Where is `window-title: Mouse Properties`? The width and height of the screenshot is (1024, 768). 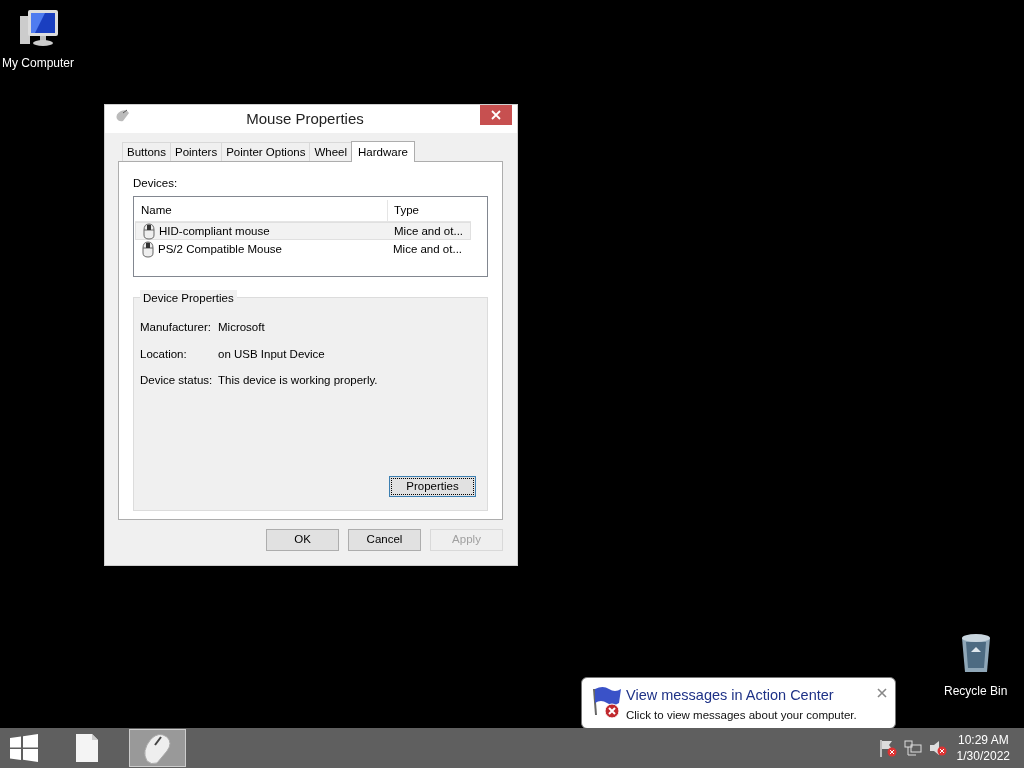 window-title: Mouse Properties is located at coordinates (305, 118).